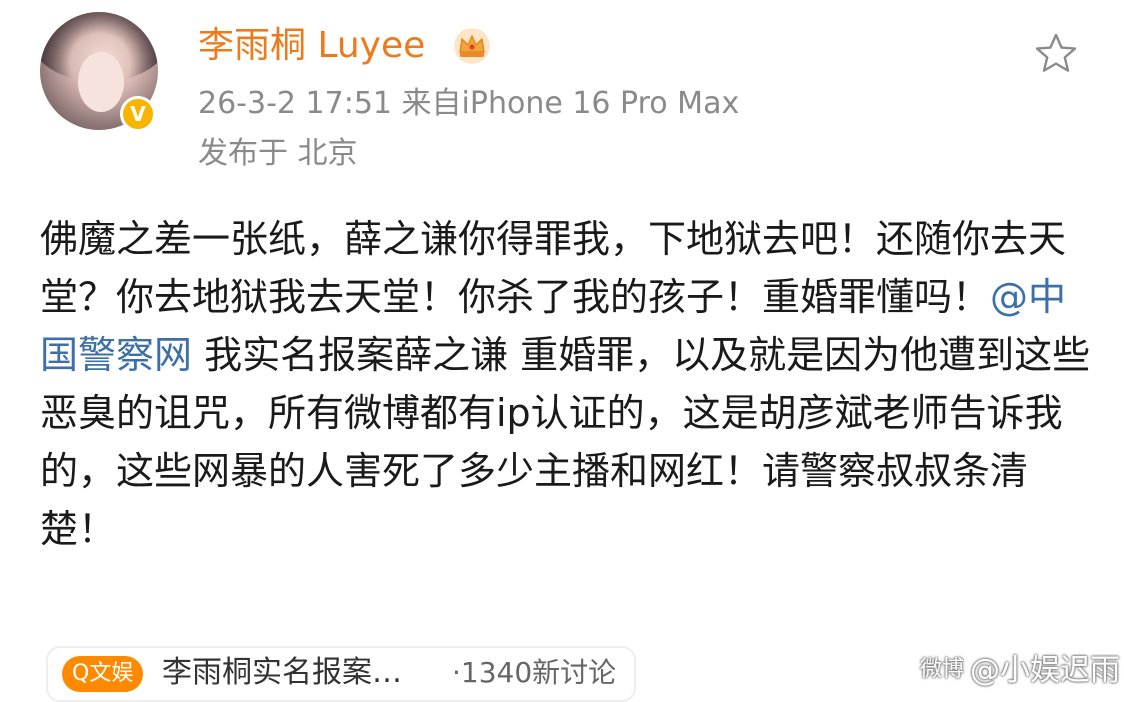 This screenshot has height=702, width=1124. Describe the element at coordinates (138, 114) in the screenshot. I see `verified-badge-icon: V` at that location.